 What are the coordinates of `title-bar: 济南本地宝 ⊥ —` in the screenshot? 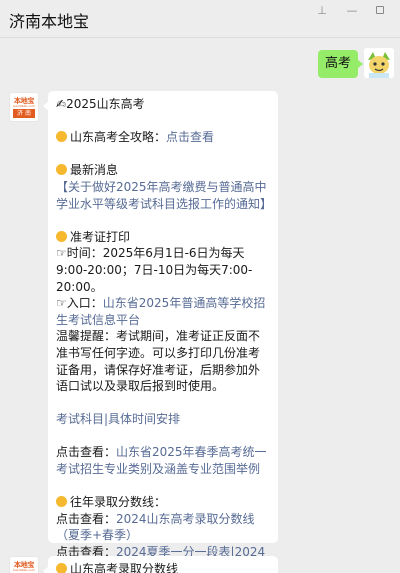 It's located at (200, 19).